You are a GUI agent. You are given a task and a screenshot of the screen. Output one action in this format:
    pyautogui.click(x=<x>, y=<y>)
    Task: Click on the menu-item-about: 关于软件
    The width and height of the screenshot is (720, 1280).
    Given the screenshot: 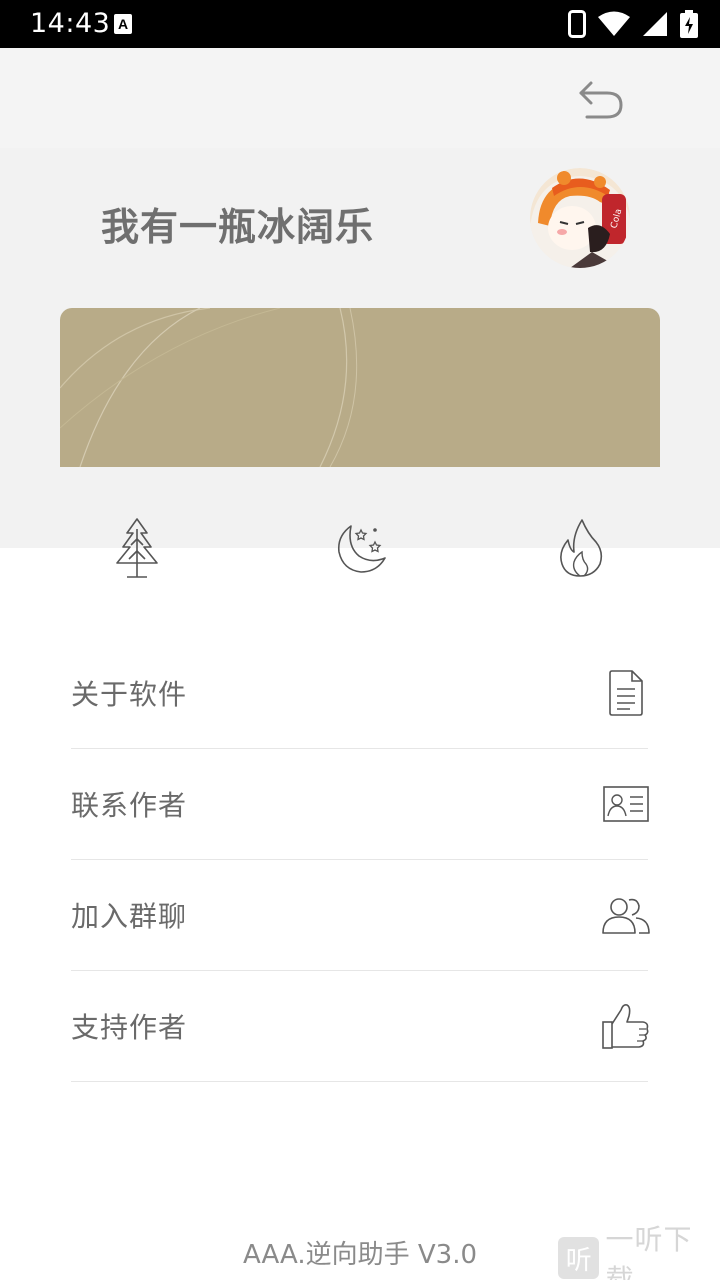 What is the action you would take?
    pyautogui.click(x=359, y=693)
    